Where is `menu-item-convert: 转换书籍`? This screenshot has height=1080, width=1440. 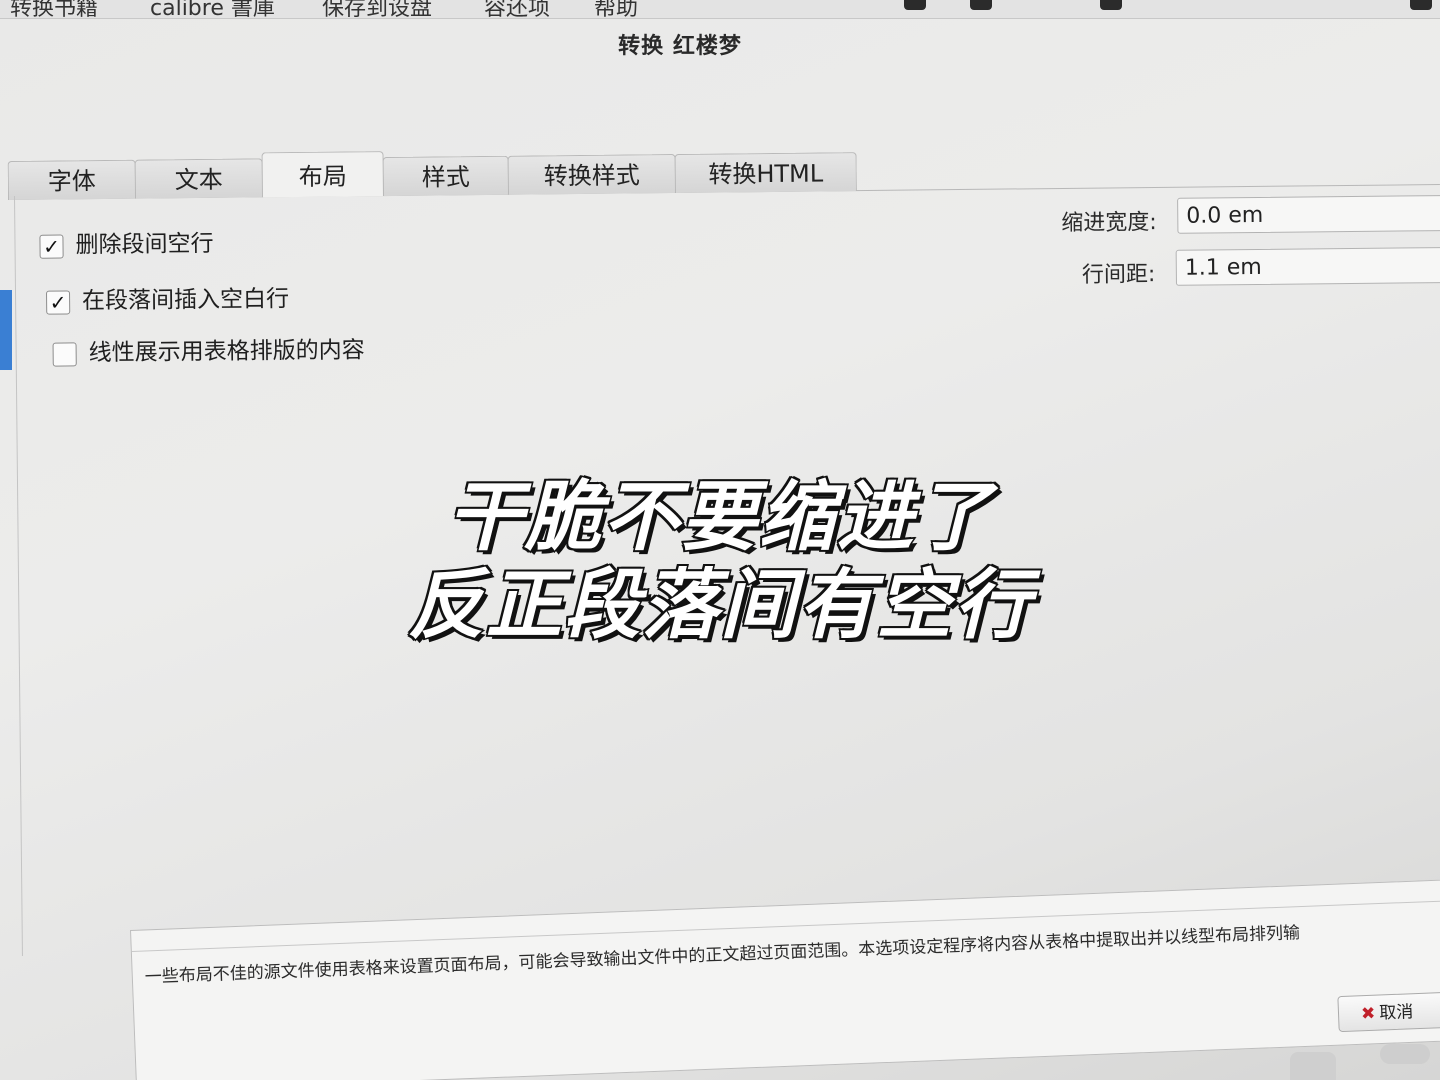 menu-item-convert: 转换书籍 is located at coordinates (54, 9).